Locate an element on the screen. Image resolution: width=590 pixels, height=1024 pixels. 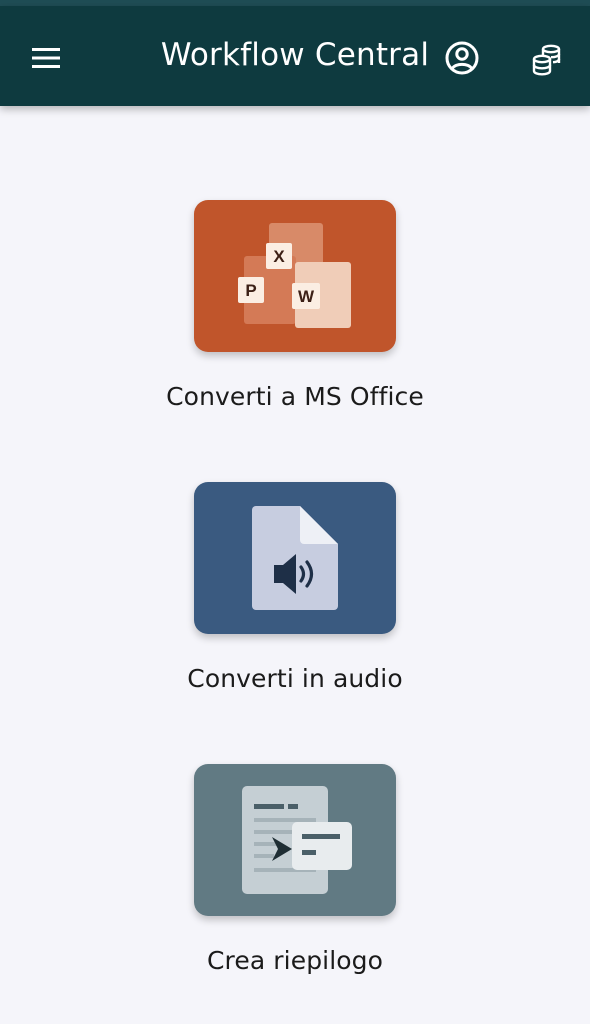
word-badge-letter: W is located at coordinates (306, 296).